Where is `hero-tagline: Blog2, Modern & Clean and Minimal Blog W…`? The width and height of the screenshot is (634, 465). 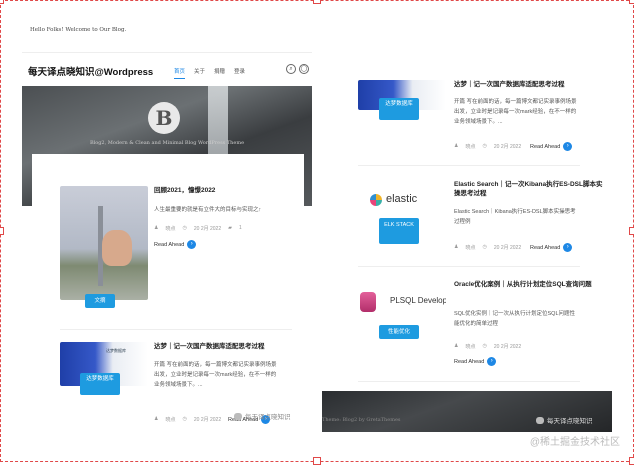
hero-tagline: Blog2, Modern & Clean and Minimal Blog W… is located at coordinates (167, 143).